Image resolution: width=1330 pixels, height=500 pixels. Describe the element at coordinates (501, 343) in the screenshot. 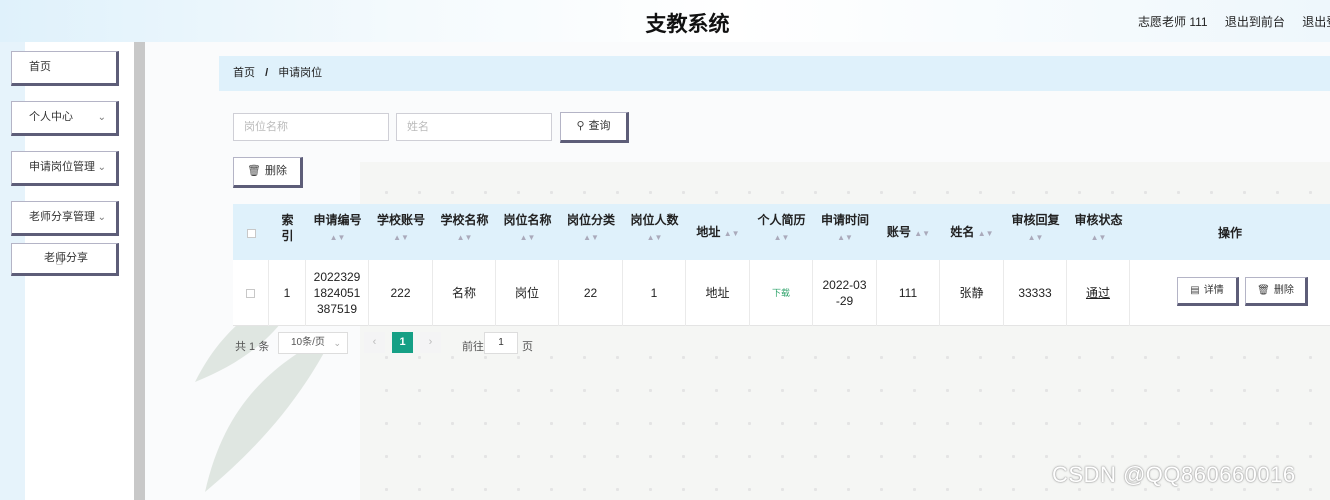

I see `goto-page-input: 1` at that location.